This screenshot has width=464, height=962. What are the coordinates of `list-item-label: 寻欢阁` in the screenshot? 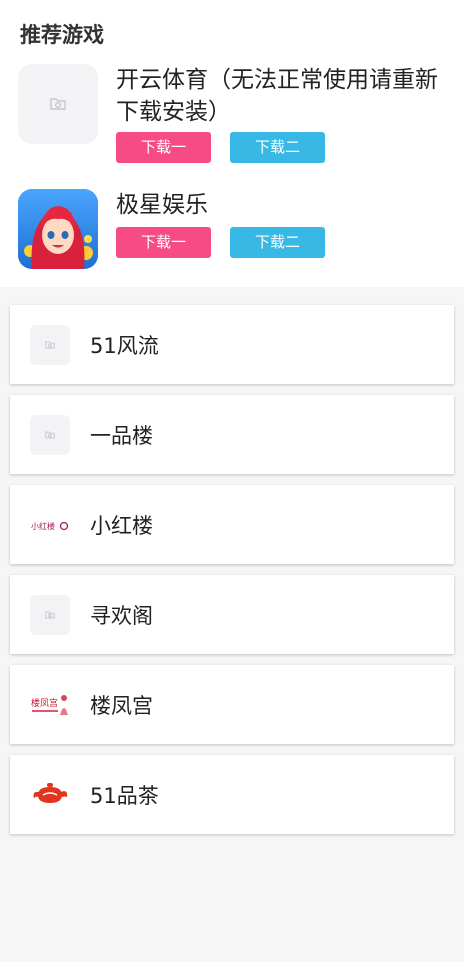 It's located at (121, 615).